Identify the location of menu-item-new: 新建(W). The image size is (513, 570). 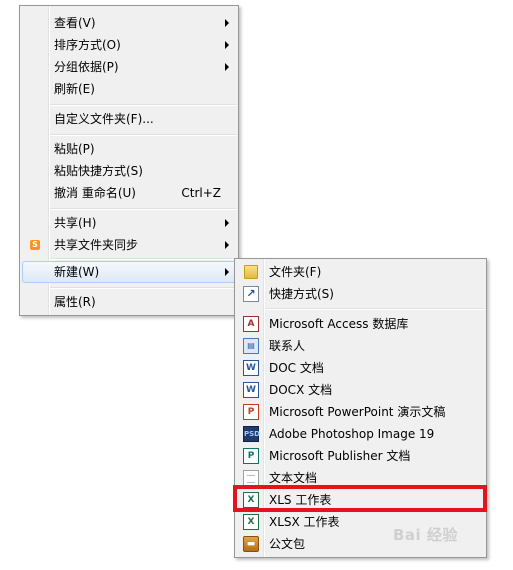
(129, 272).